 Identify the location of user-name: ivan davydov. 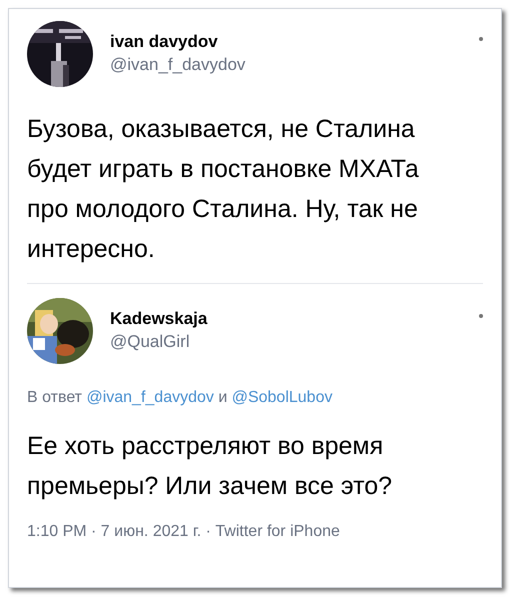
(286, 42).